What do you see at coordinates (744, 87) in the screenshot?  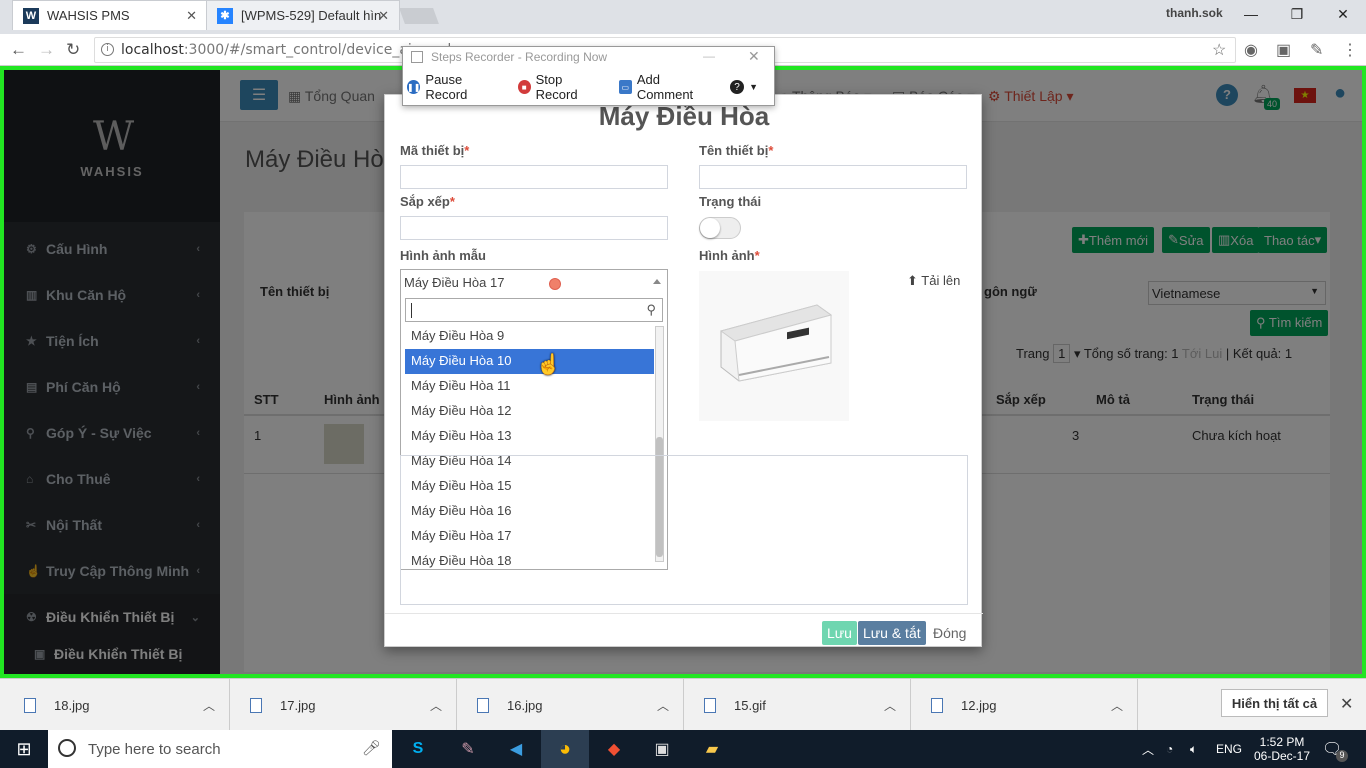 I see `recorder-help-button: ? ▼` at bounding box center [744, 87].